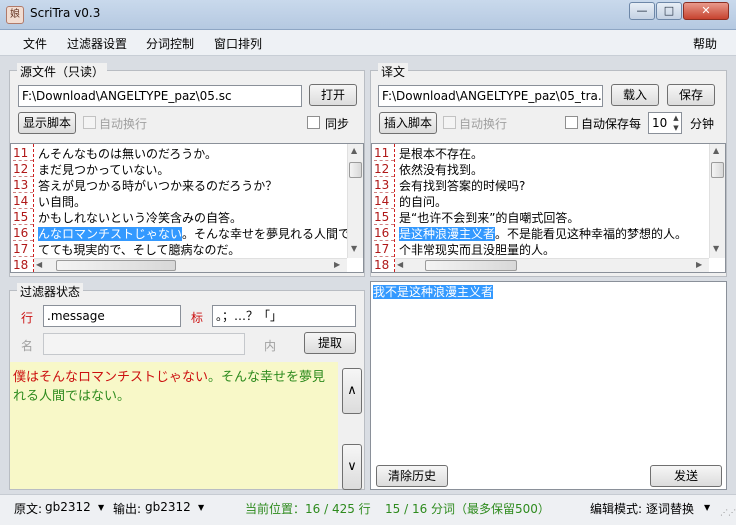 This screenshot has height=525, width=736. Describe the element at coordinates (168, 507) in the screenshot. I see `output-encoding-select: gb2312` at that location.